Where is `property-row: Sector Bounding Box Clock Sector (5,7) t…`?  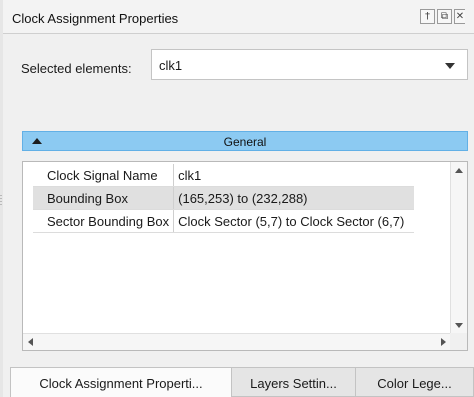 property-row: Sector Bounding Box Clock Sector (5,7) t… is located at coordinates (224, 221).